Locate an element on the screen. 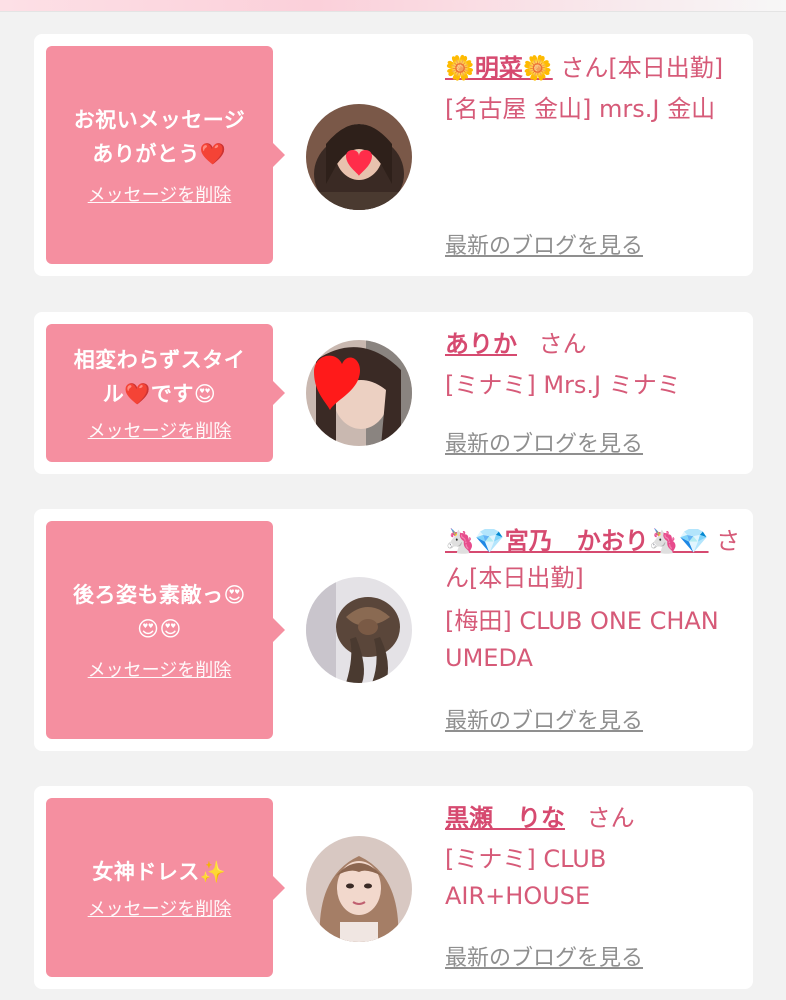 This screenshot has height=1000, width=786. sender-info: 黒瀬 りな さん [ミナミ] CLUB AIR+HOUSE is located at coordinates (595, 857).